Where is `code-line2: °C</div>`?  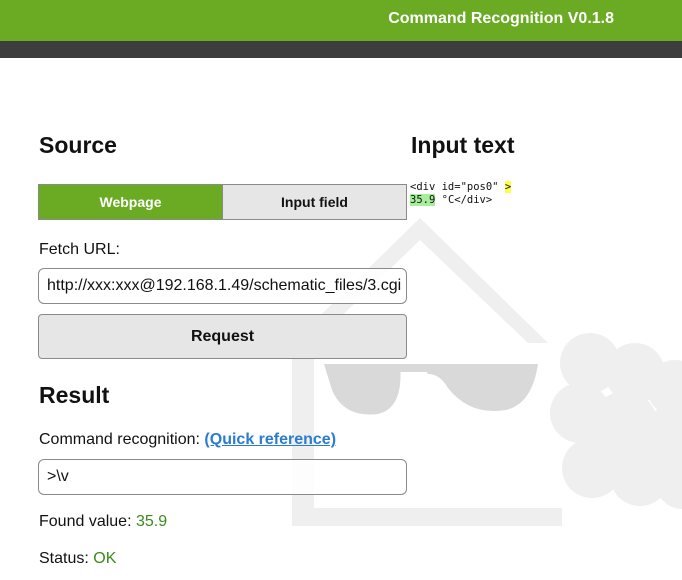
code-line2: °C</div> is located at coordinates (464, 200).